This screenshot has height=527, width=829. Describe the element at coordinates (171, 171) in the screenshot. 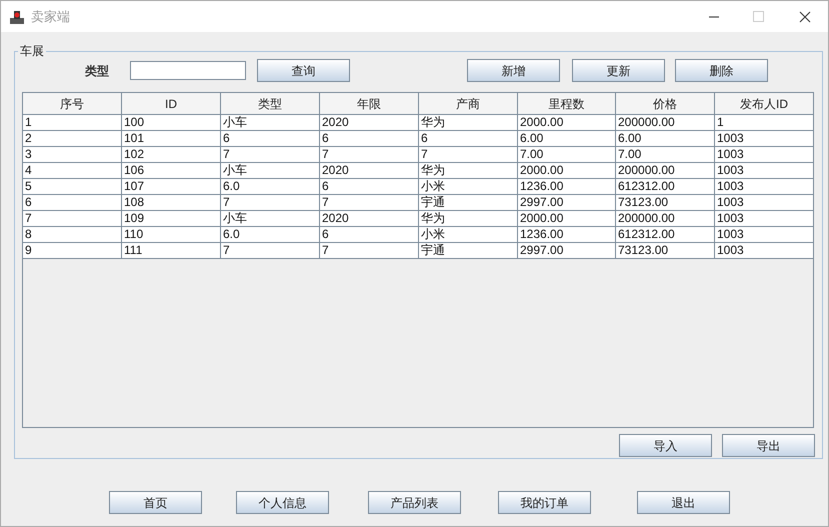

I see `table-cell: 106` at that location.